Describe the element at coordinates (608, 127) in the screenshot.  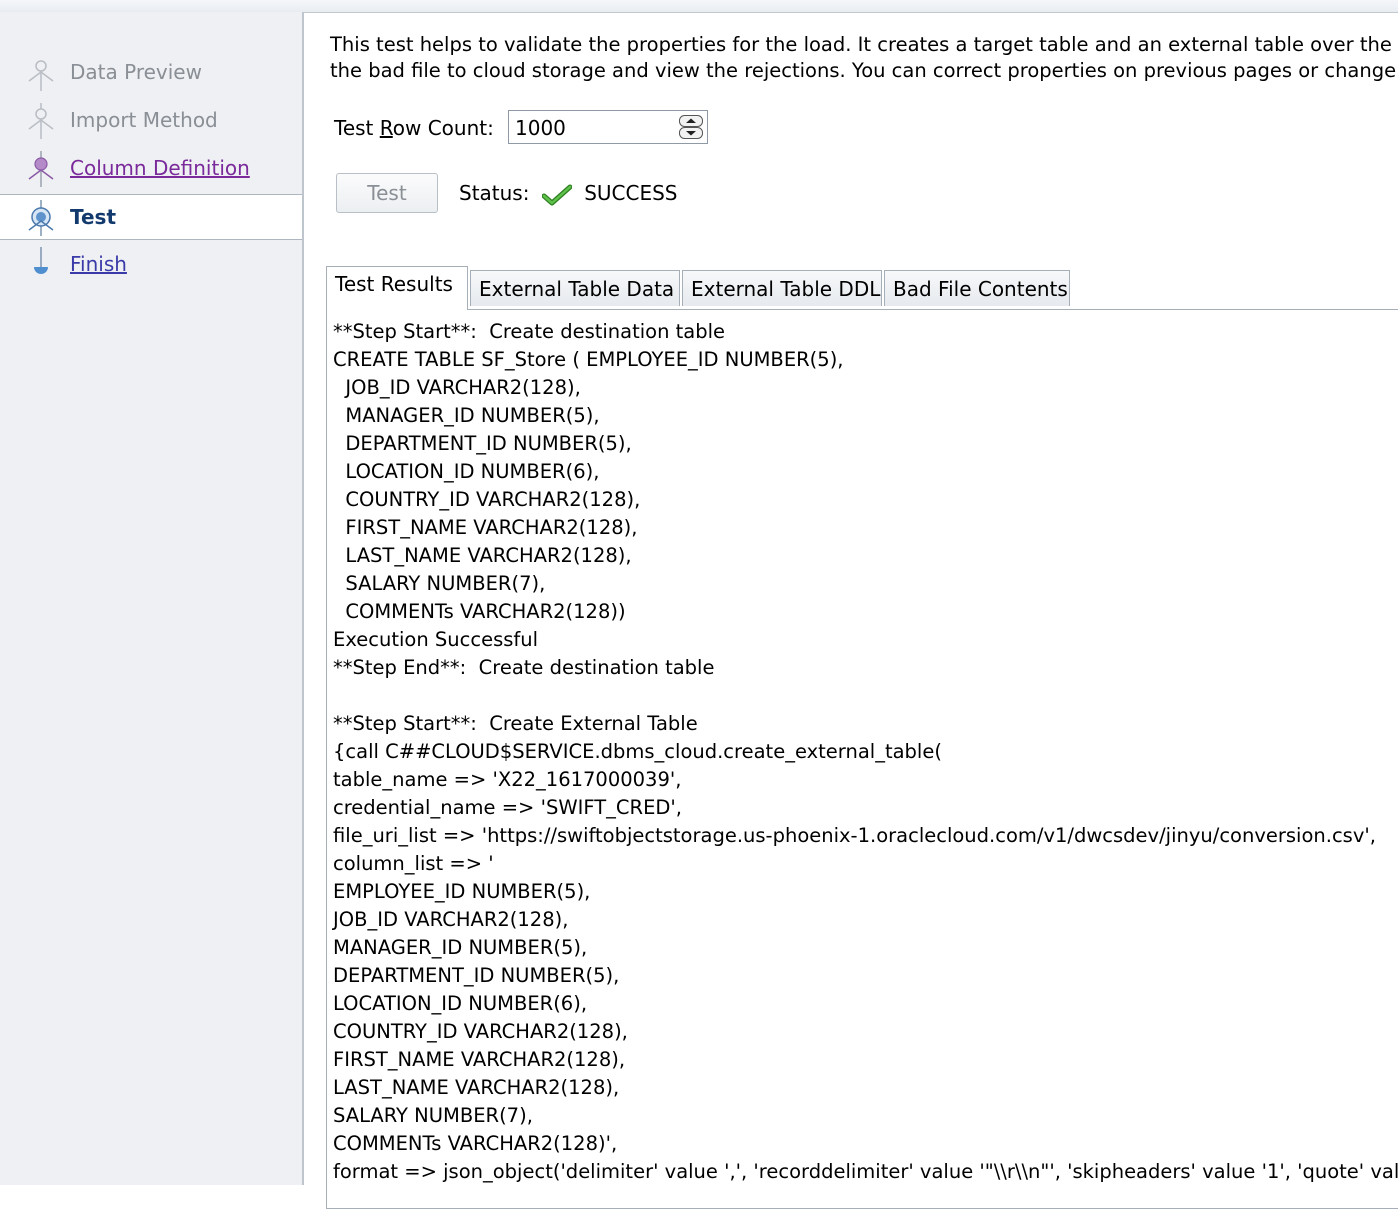
I see `row-count-spinner: 1000` at that location.